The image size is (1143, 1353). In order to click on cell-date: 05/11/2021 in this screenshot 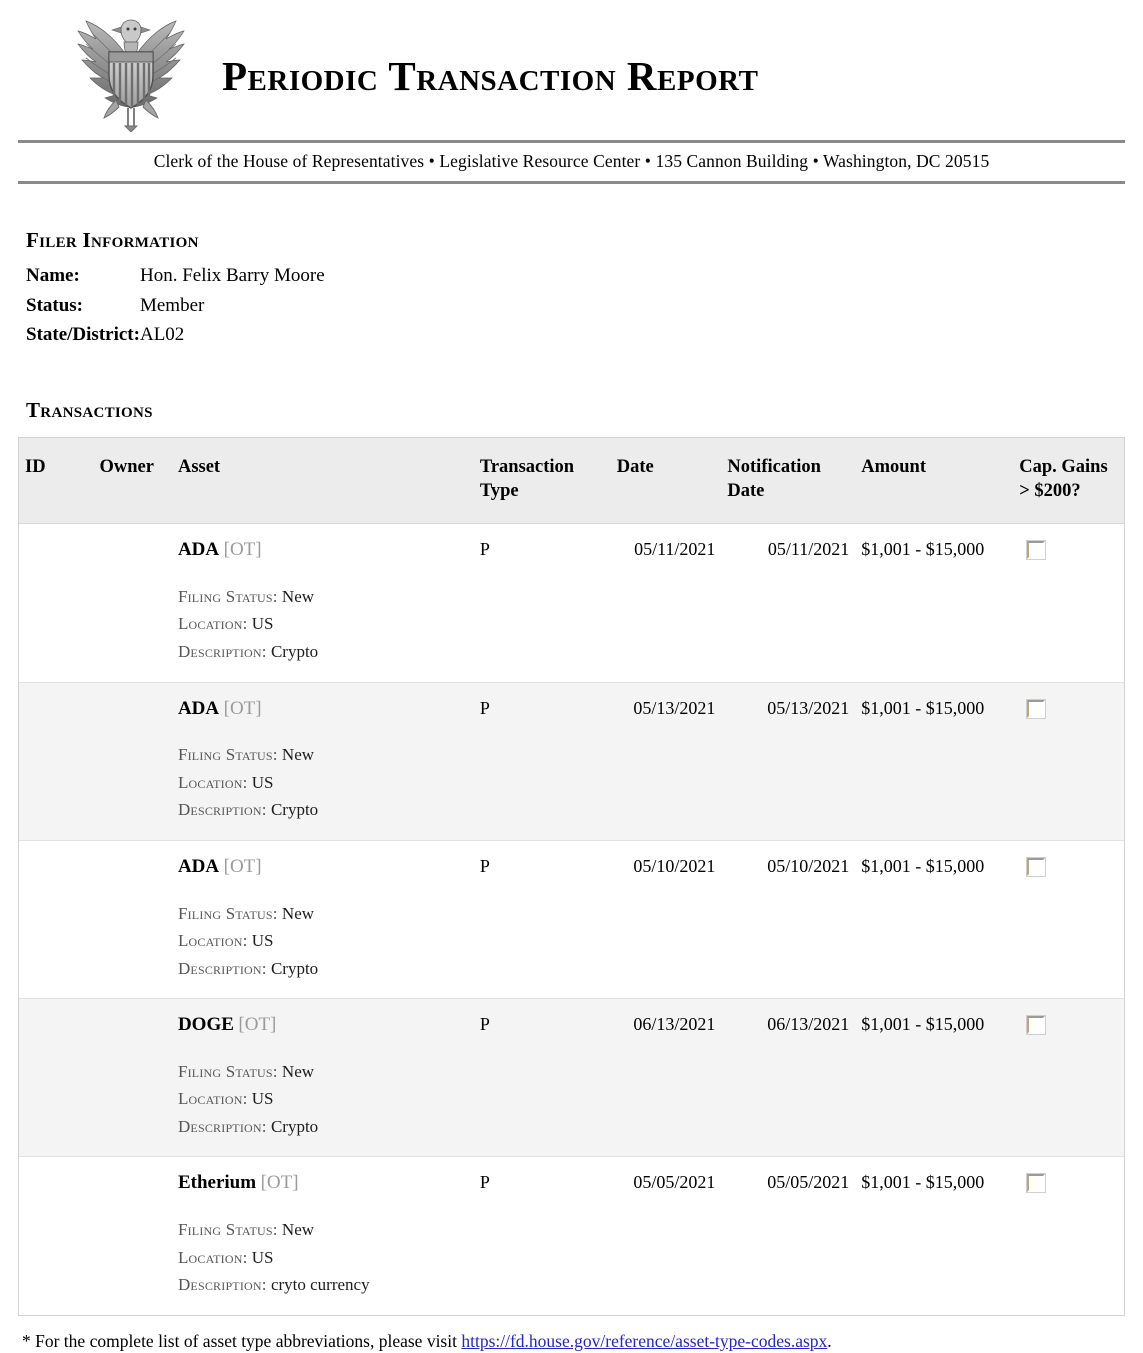, I will do `click(675, 549)`.